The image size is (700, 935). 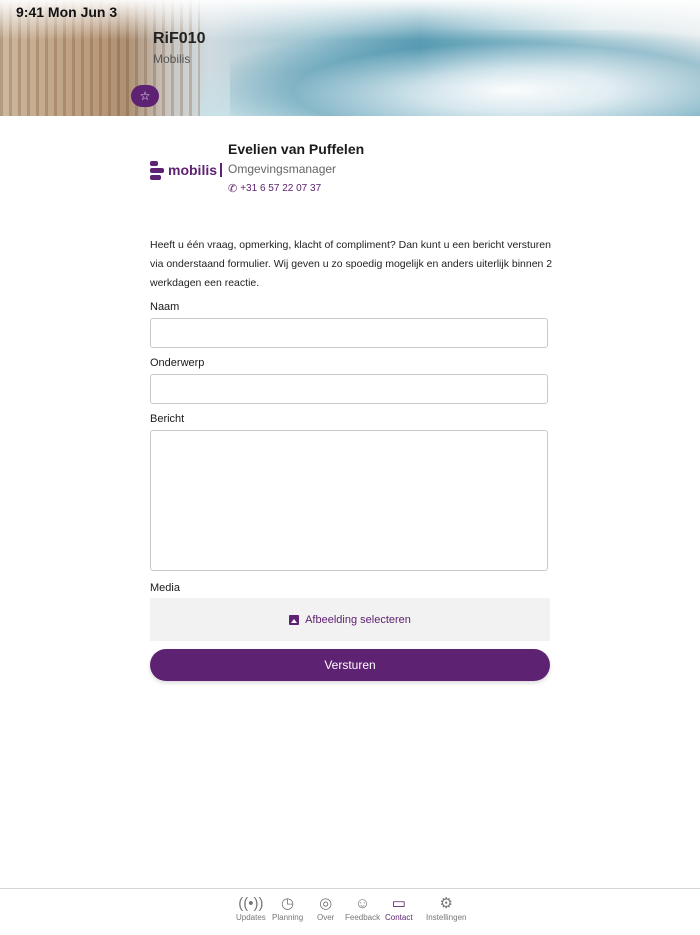 What do you see at coordinates (288, 917) in the screenshot?
I see `tab-label: Planning` at bounding box center [288, 917].